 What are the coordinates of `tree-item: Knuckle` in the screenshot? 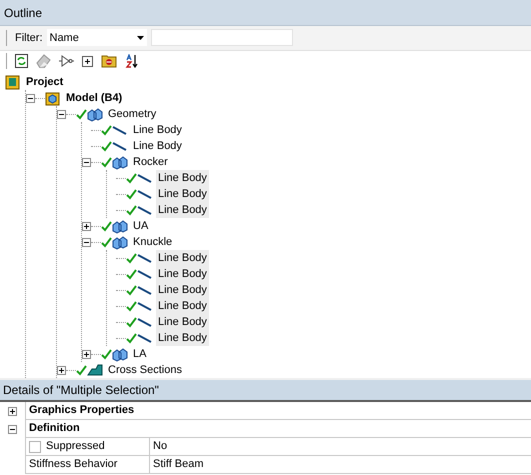 It's located at (152, 242).